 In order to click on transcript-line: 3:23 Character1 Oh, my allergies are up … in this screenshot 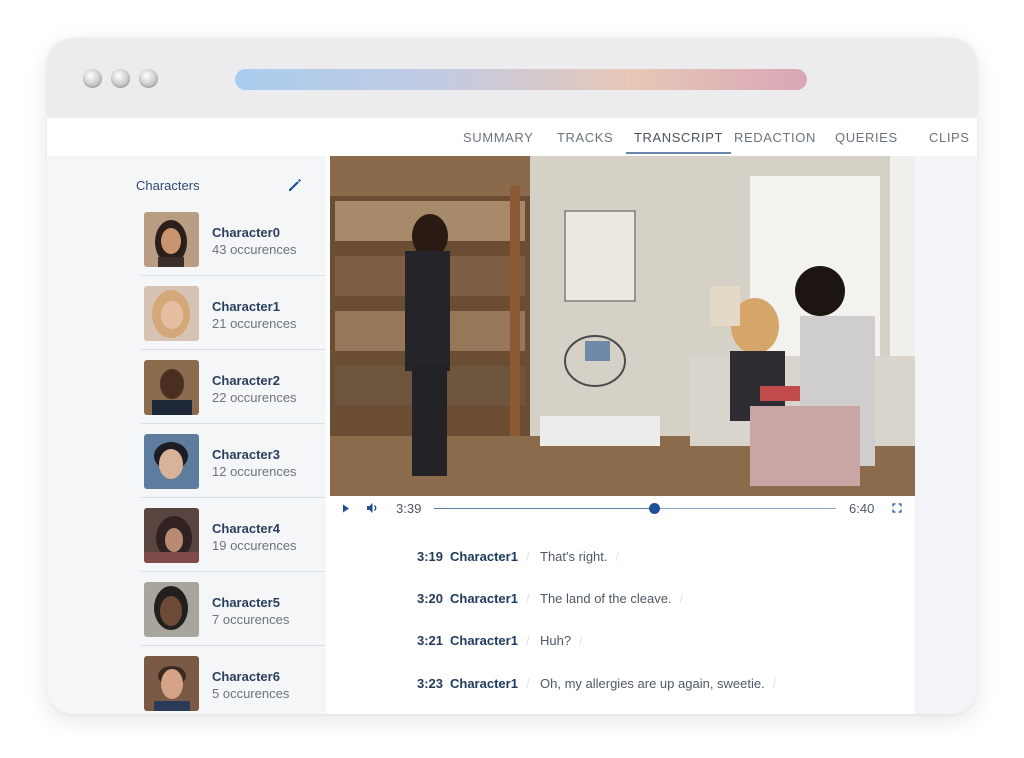, I will do `click(620, 686)`.